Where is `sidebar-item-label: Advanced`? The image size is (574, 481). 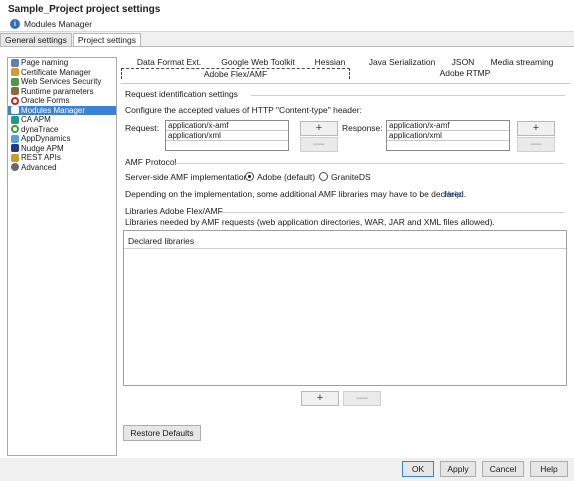
sidebar-item-label: Advanced is located at coordinates (39, 167).